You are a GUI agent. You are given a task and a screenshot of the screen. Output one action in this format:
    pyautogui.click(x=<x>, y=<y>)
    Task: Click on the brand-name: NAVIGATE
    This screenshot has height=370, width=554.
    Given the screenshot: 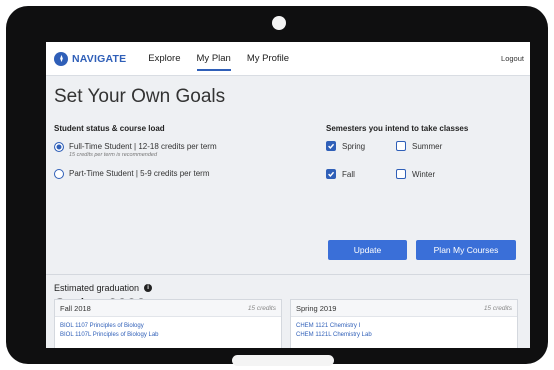 What is the action you would take?
    pyautogui.click(x=99, y=58)
    